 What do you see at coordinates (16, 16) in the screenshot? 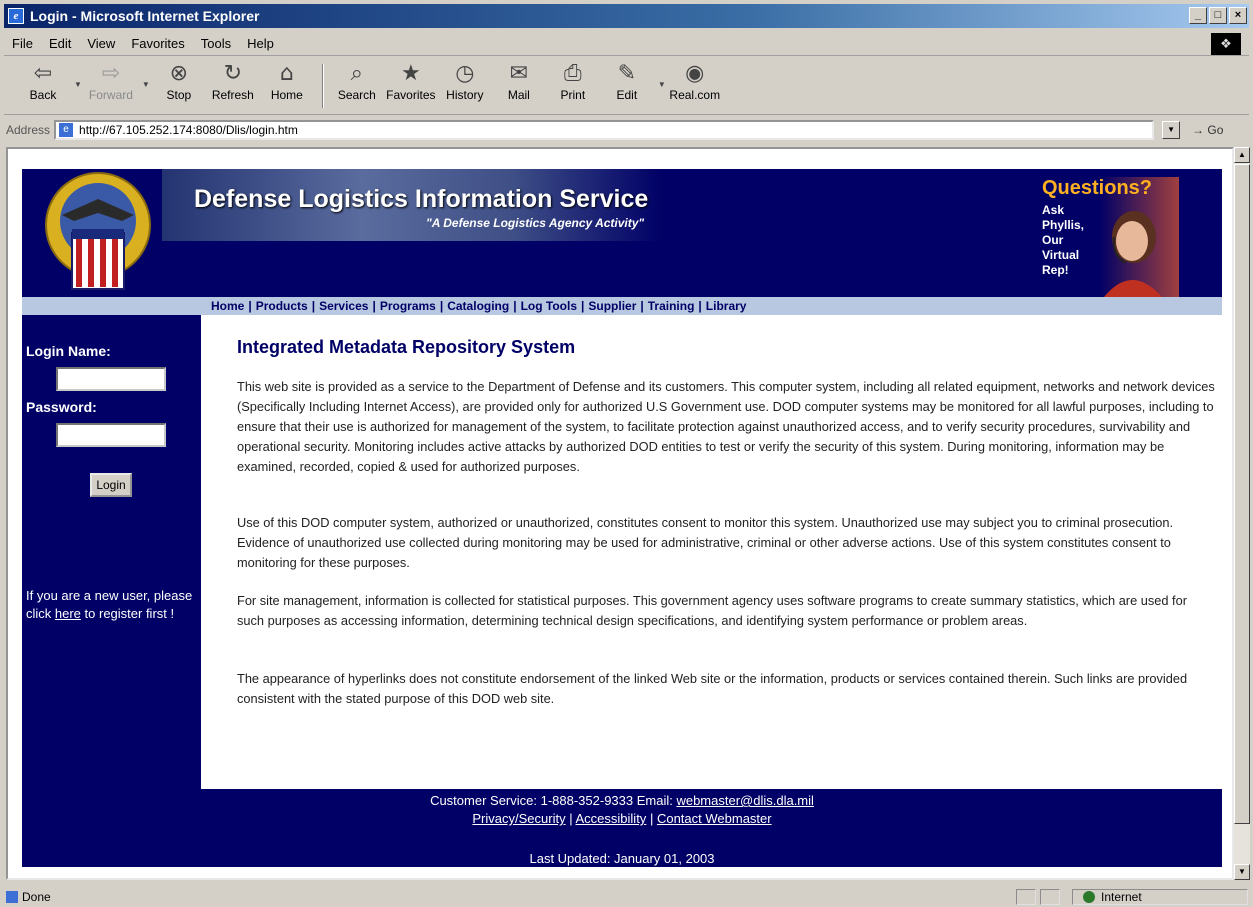
I see `ie-icon: e` at bounding box center [16, 16].